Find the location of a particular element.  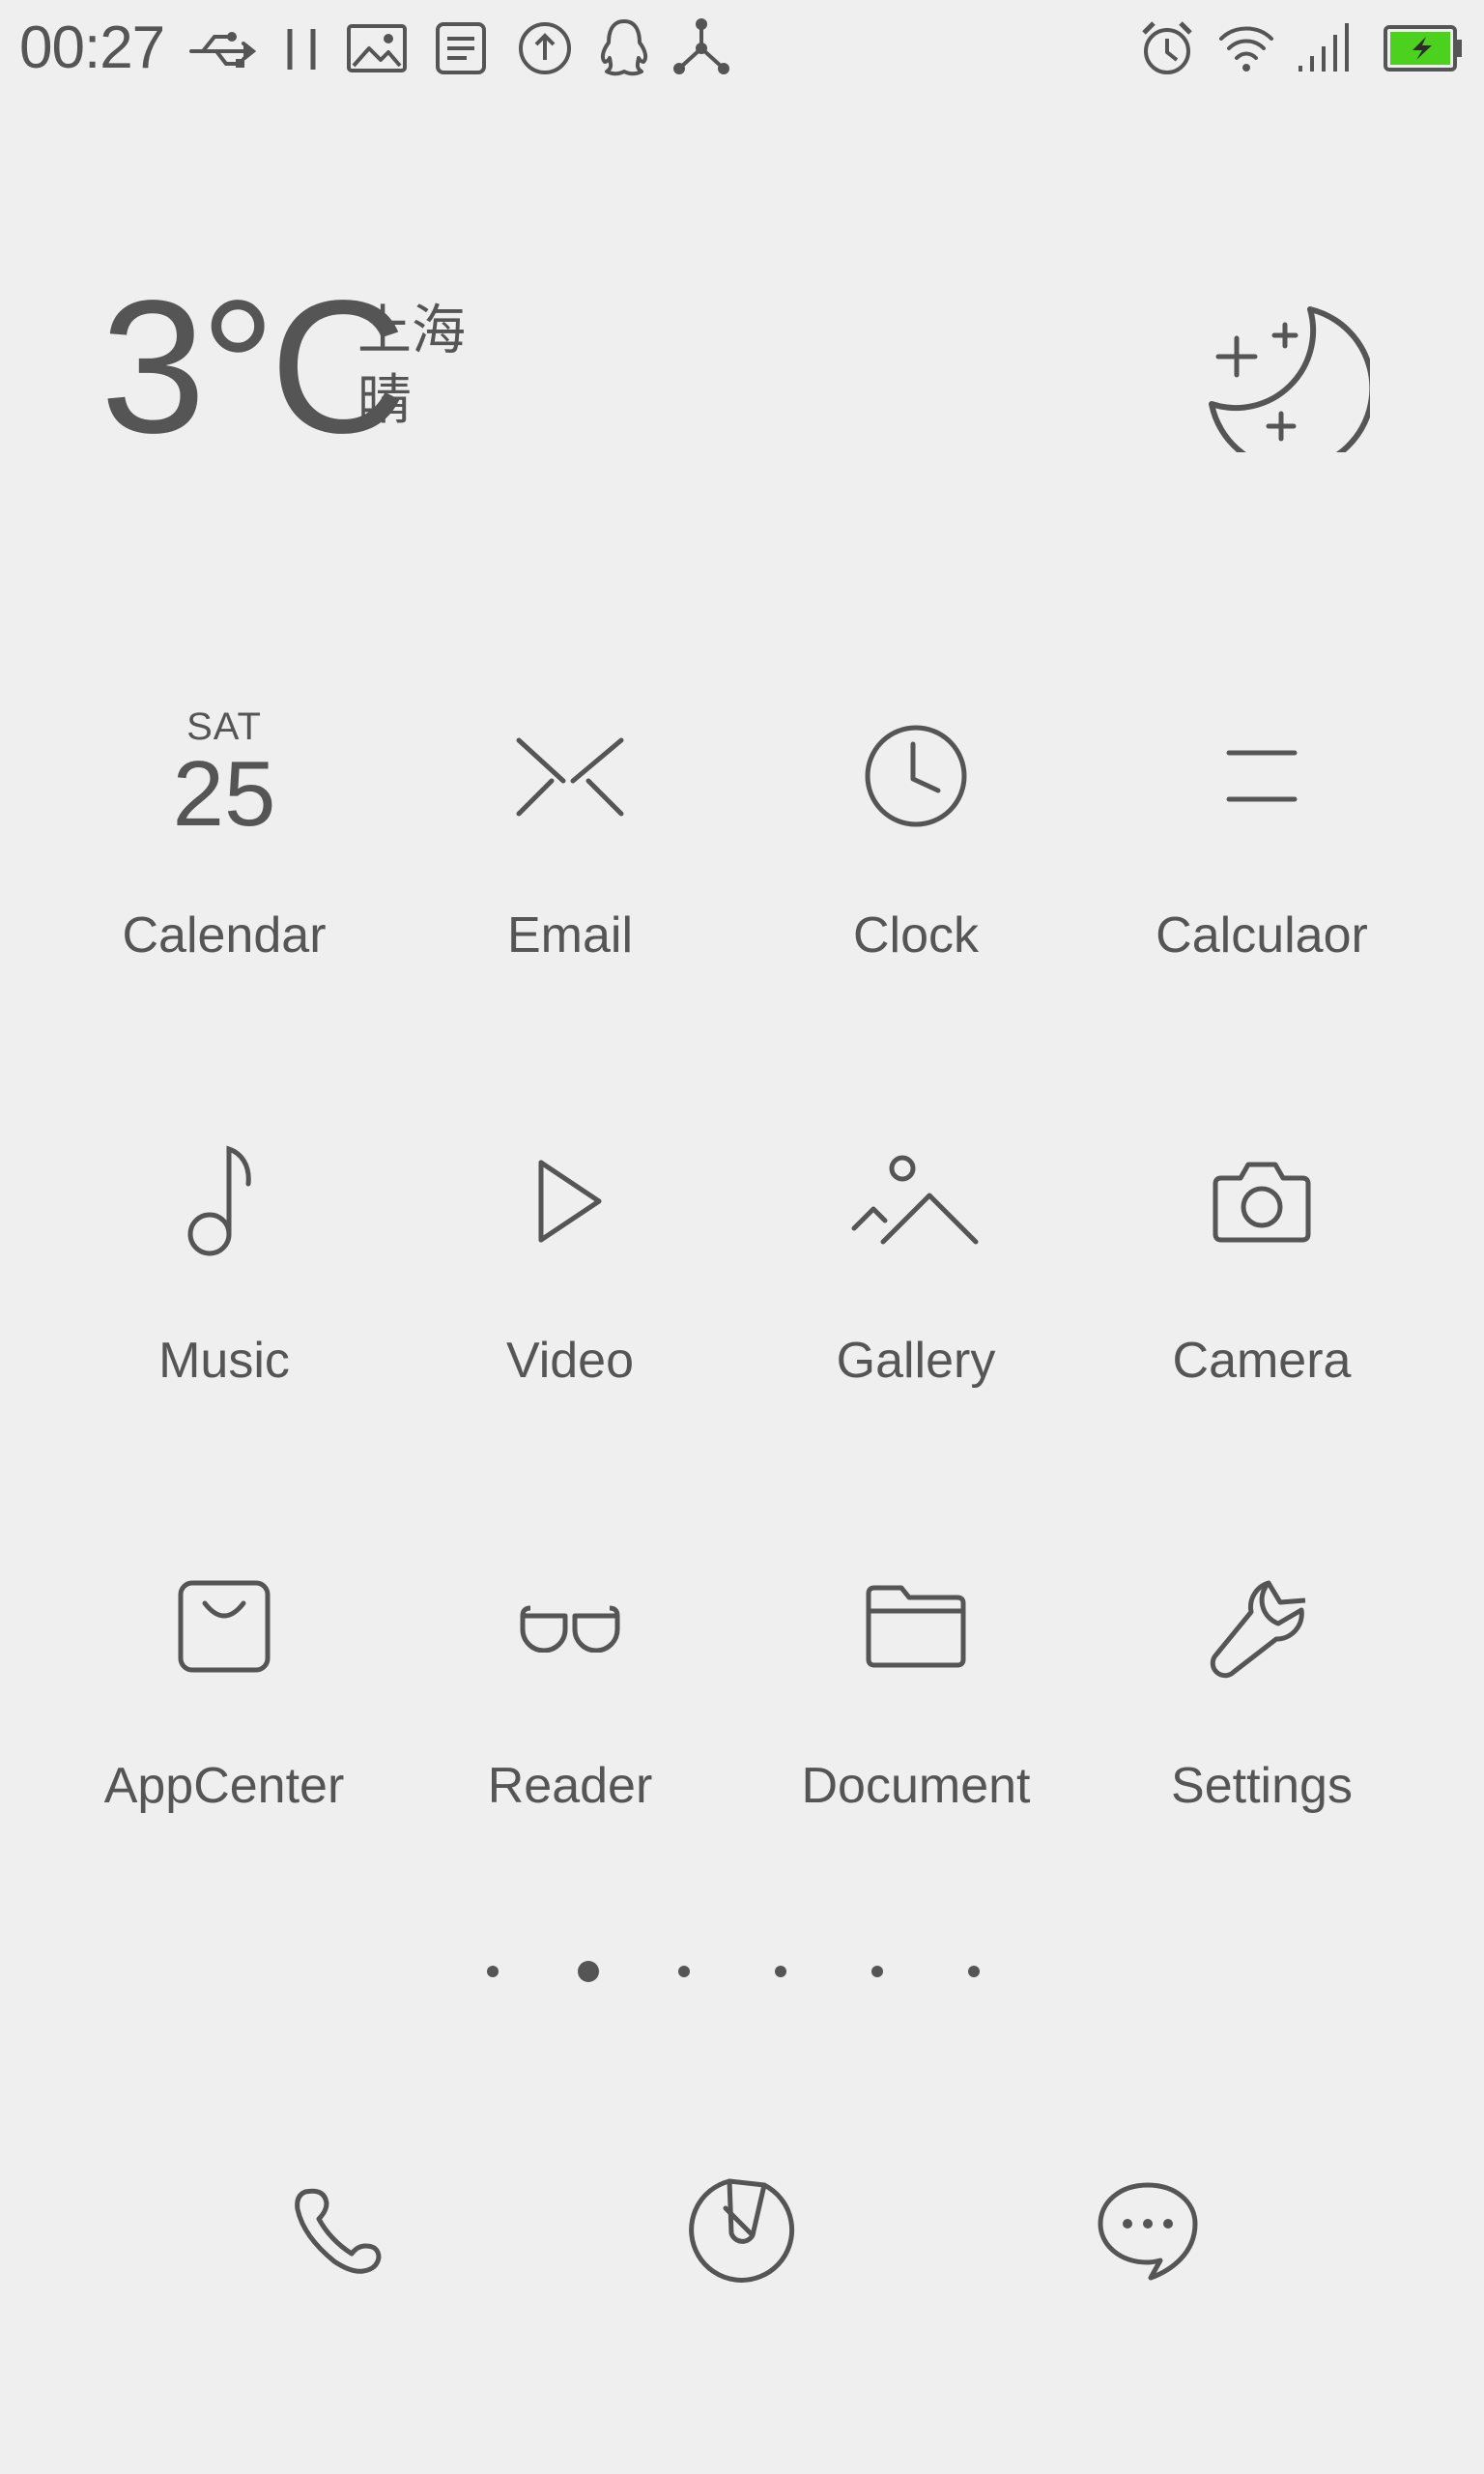

pause-icon is located at coordinates (301, 50).